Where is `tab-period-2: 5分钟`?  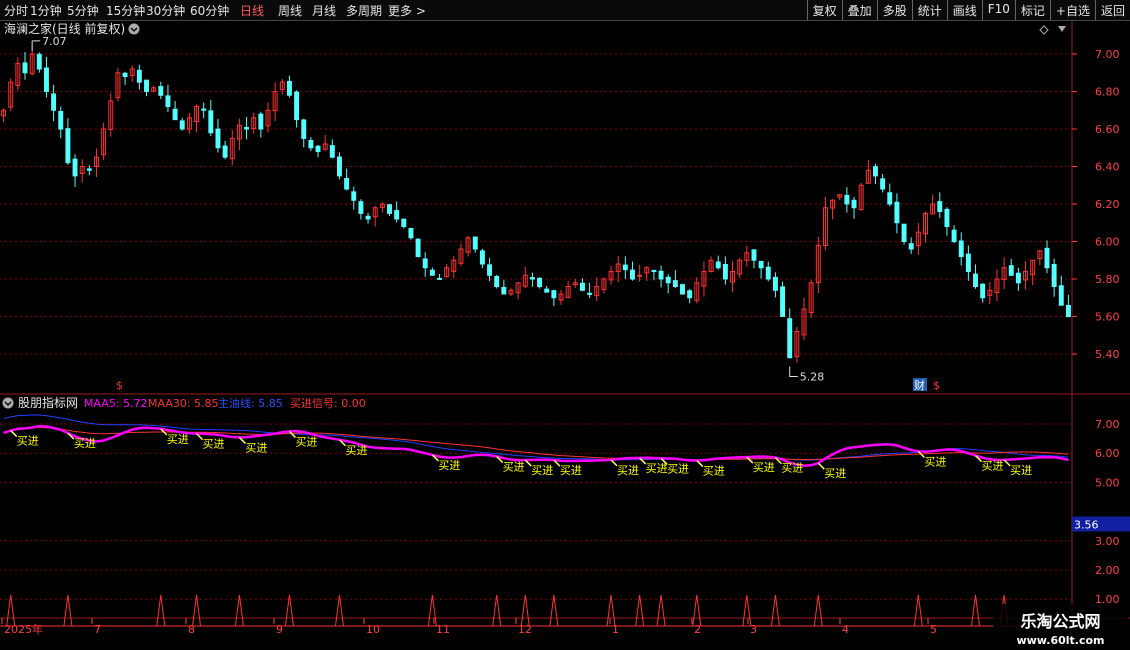
tab-period-2: 5分钟 is located at coordinates (83, 10).